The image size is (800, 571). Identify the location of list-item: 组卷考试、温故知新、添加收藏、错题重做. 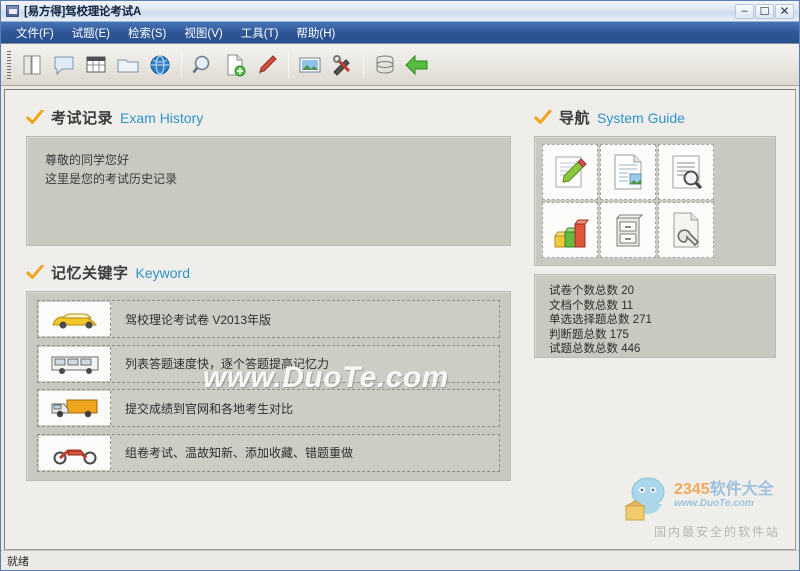
(268, 452).